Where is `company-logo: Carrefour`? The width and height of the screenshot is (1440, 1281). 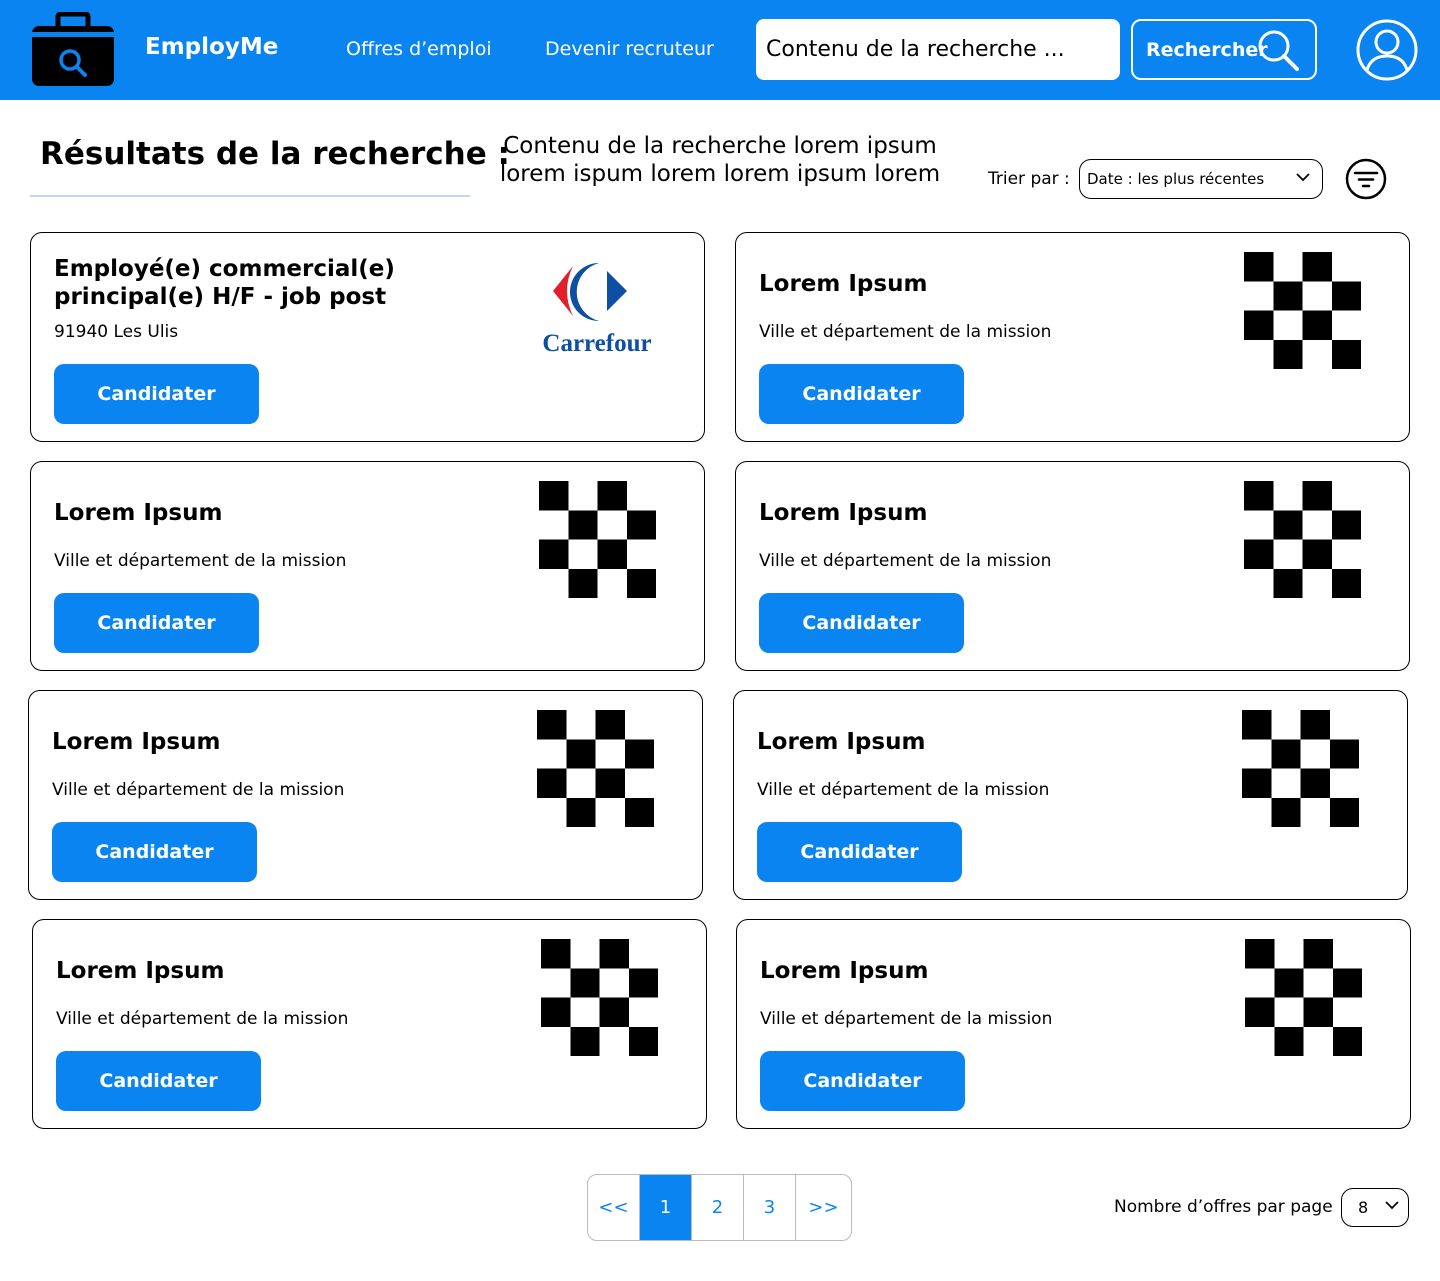 company-logo: Carrefour is located at coordinates (597, 310).